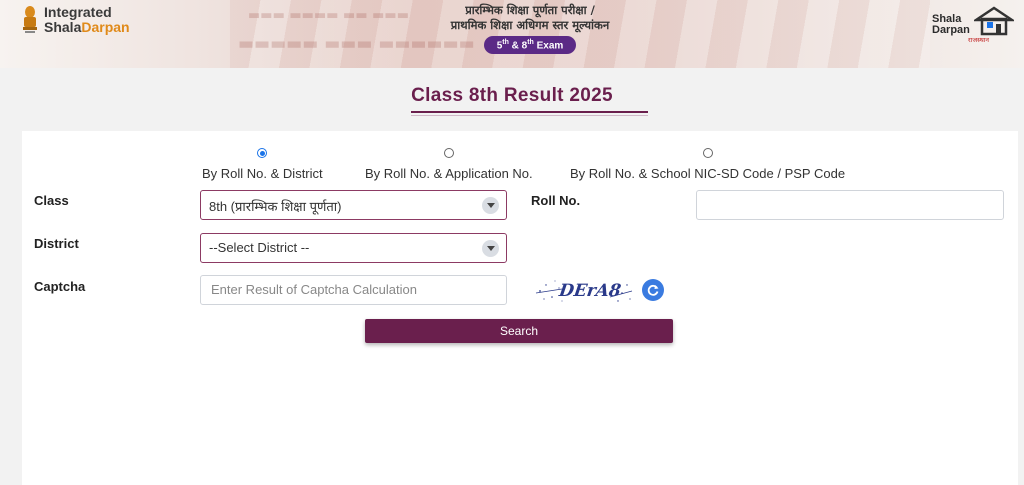 The width and height of the screenshot is (1024, 485). I want to click on search-button: Search, so click(519, 331).